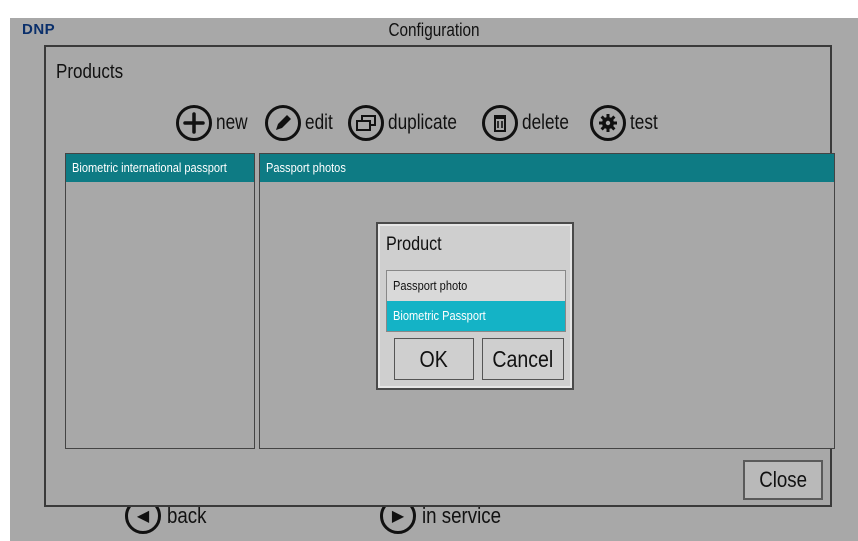 The height and width of the screenshot is (541, 858). I want to click on trash-icon, so click(500, 123).